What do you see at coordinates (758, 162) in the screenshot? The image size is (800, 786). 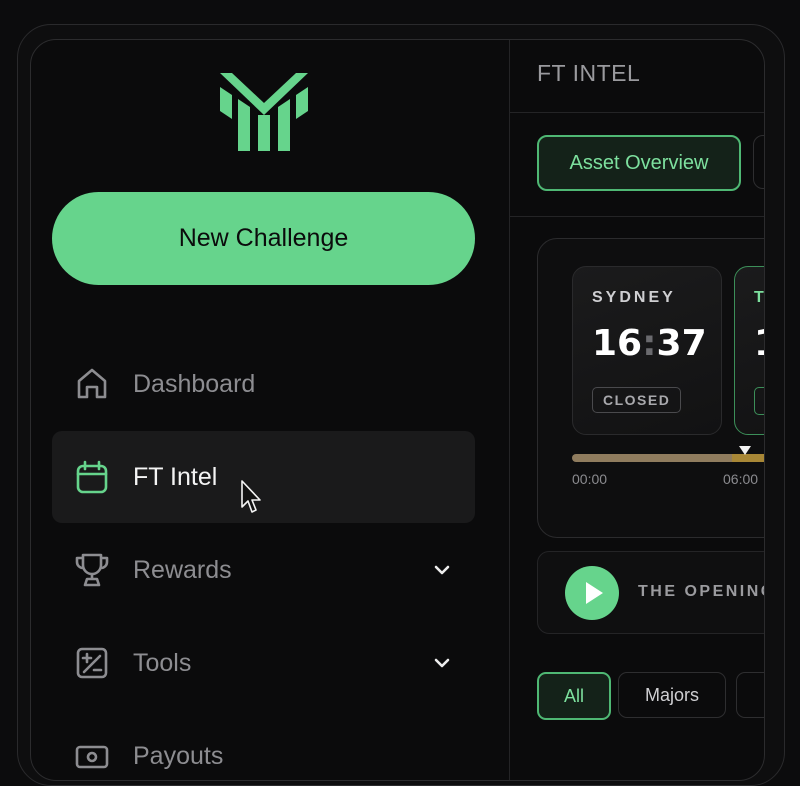 I see `tab-next` at bounding box center [758, 162].